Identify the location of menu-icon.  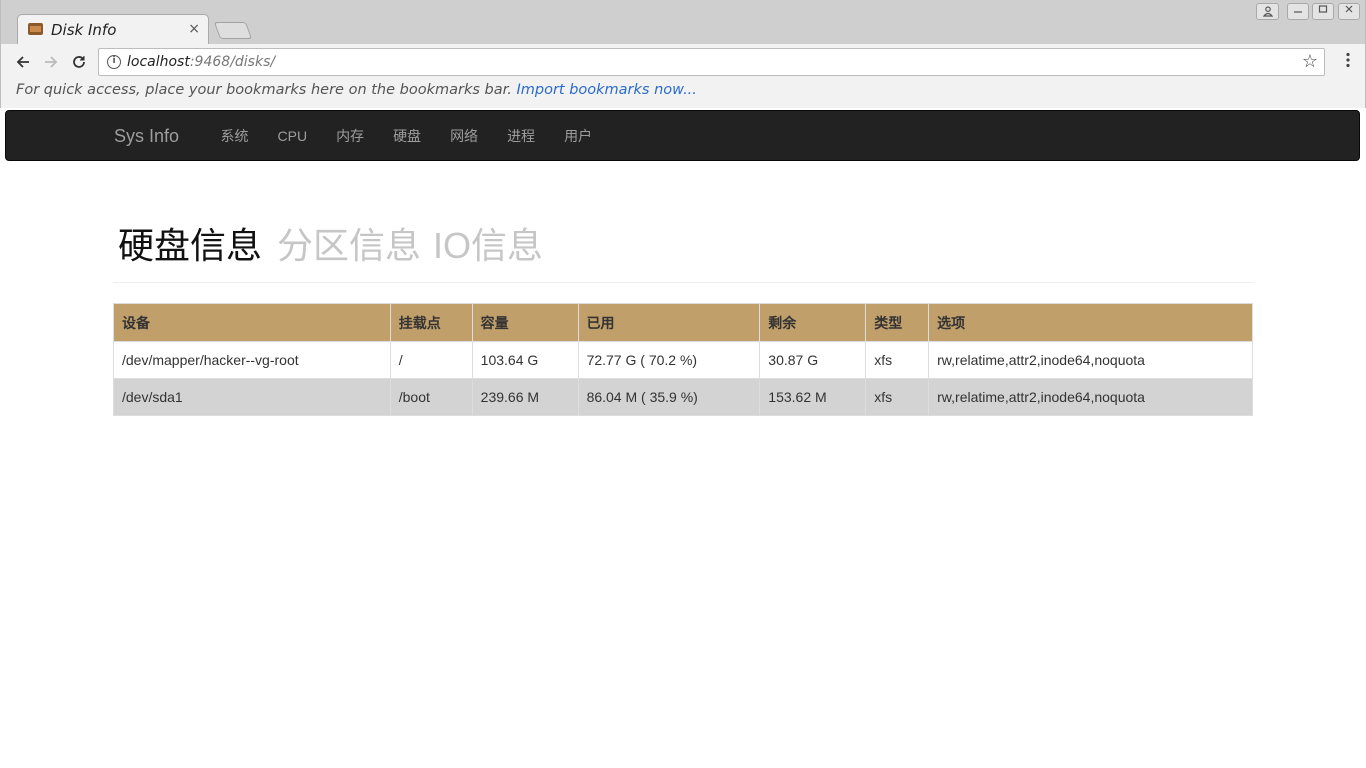
(1348, 60).